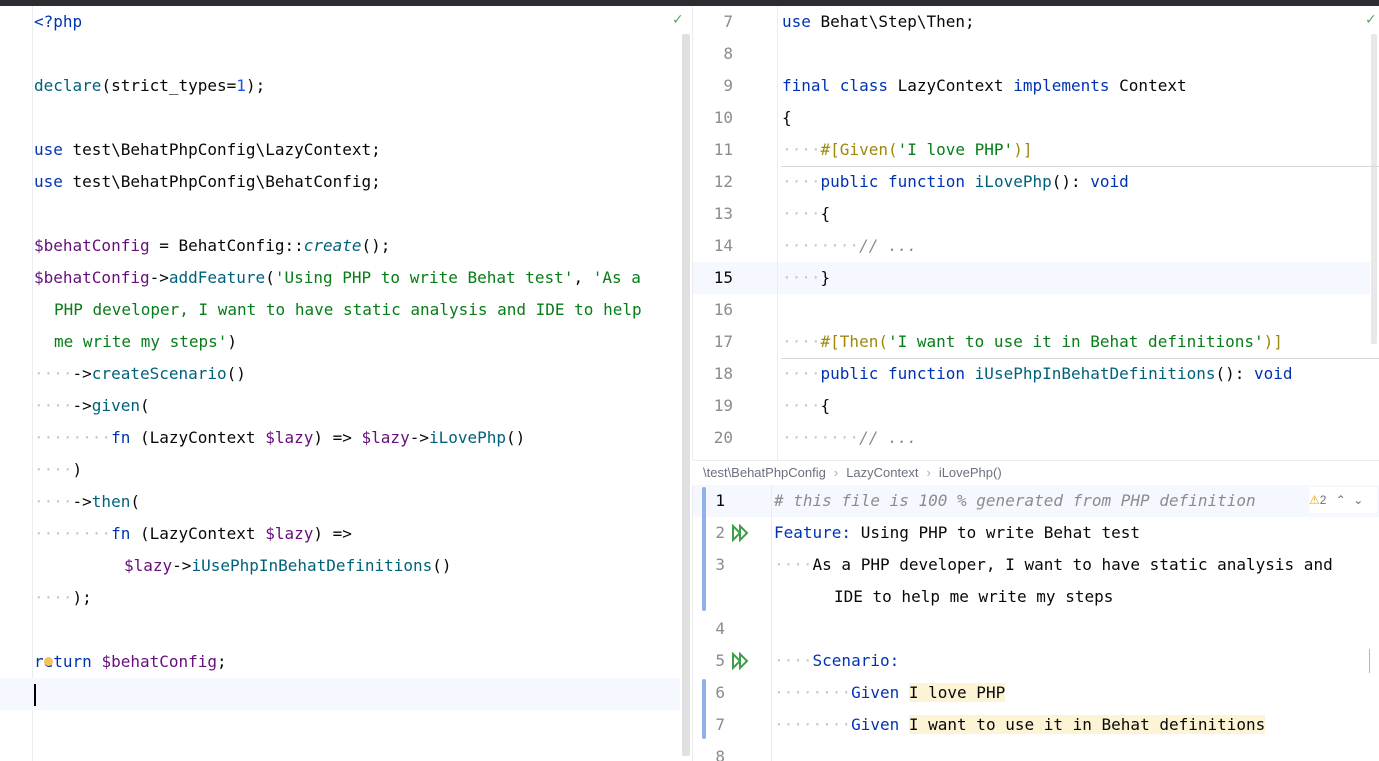 This screenshot has width=1379, height=761. Describe the element at coordinates (720, 660) in the screenshot. I see `line-number: 5` at that location.